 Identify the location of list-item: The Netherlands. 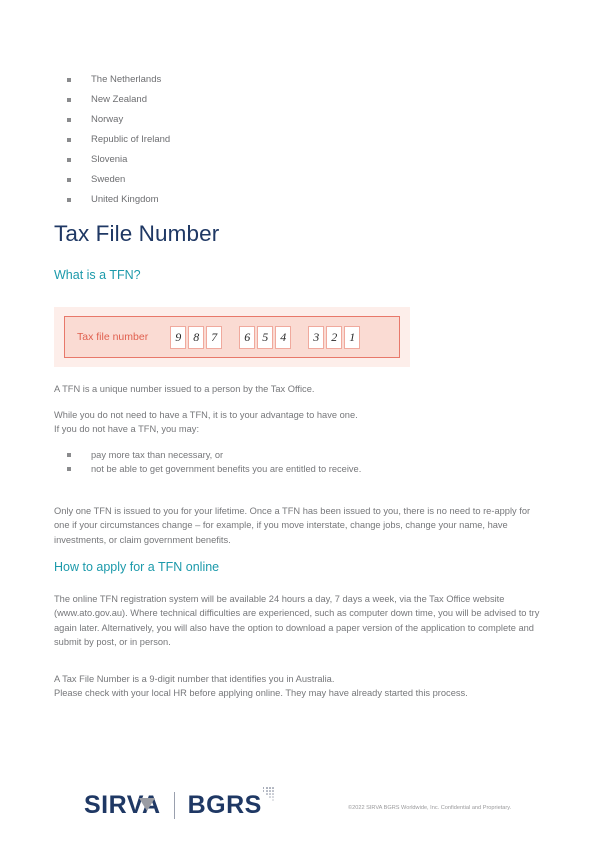
(112, 80).